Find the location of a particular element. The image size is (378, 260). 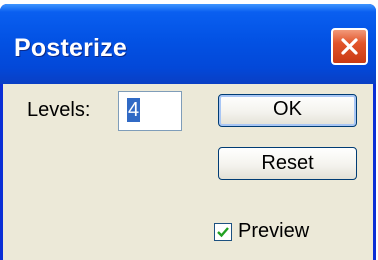

reset-button: Reset is located at coordinates (287, 163).